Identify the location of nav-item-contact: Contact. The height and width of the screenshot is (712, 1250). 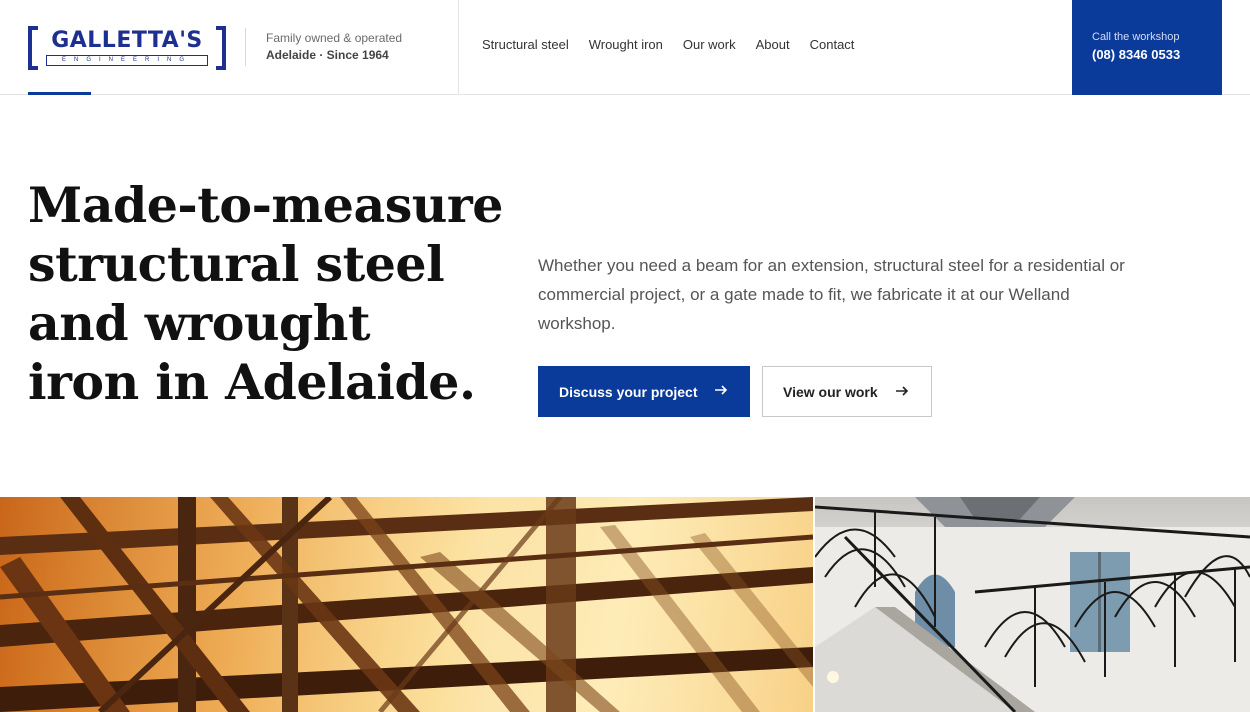
(832, 44).